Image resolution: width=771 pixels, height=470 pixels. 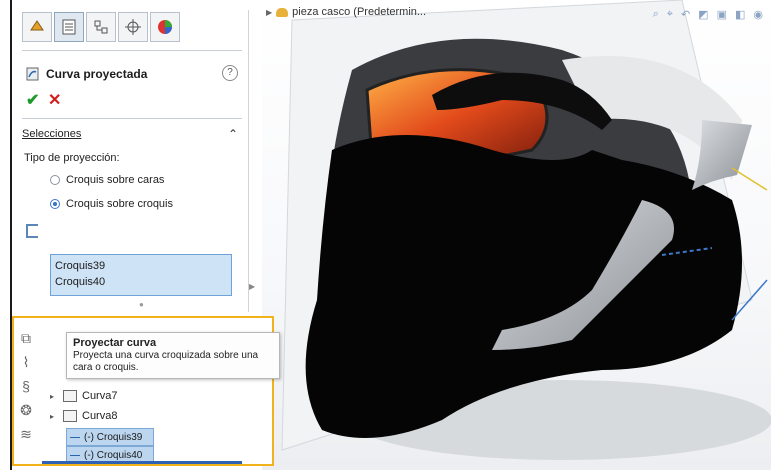 I want to click on selection-item: Croquis39, so click(x=141, y=266).